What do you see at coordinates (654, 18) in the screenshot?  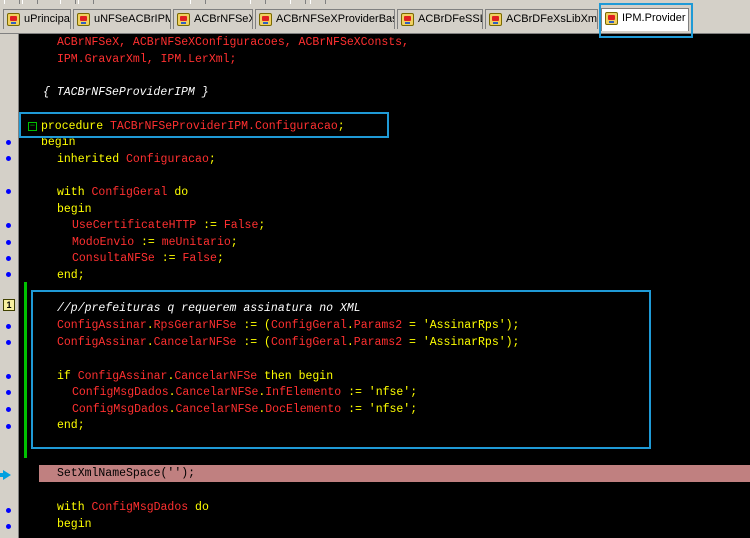 I see `tab-label: IPM.Provider` at bounding box center [654, 18].